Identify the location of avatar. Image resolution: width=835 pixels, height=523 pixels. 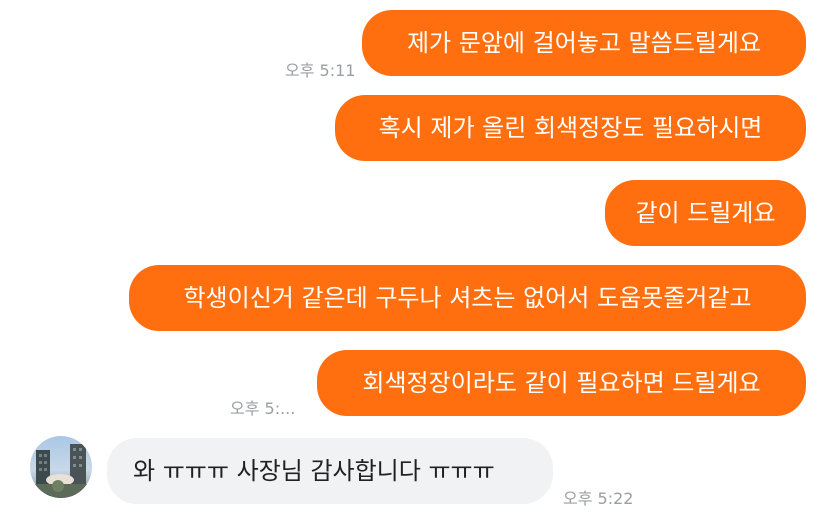
(61, 467).